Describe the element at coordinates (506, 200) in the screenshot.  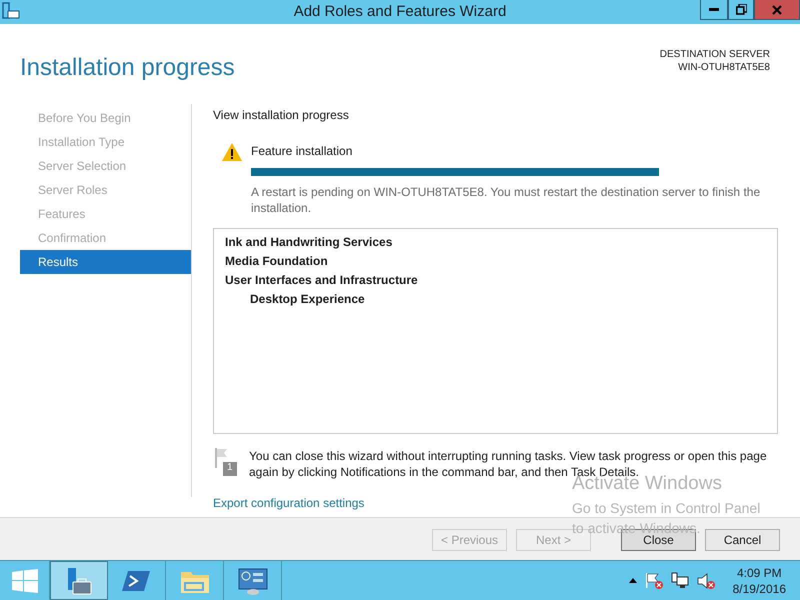
I see `status-message: A restart is pending on WIN-OTUH8TAT5E8. You must restart the destination server to finish the installation.` at that location.